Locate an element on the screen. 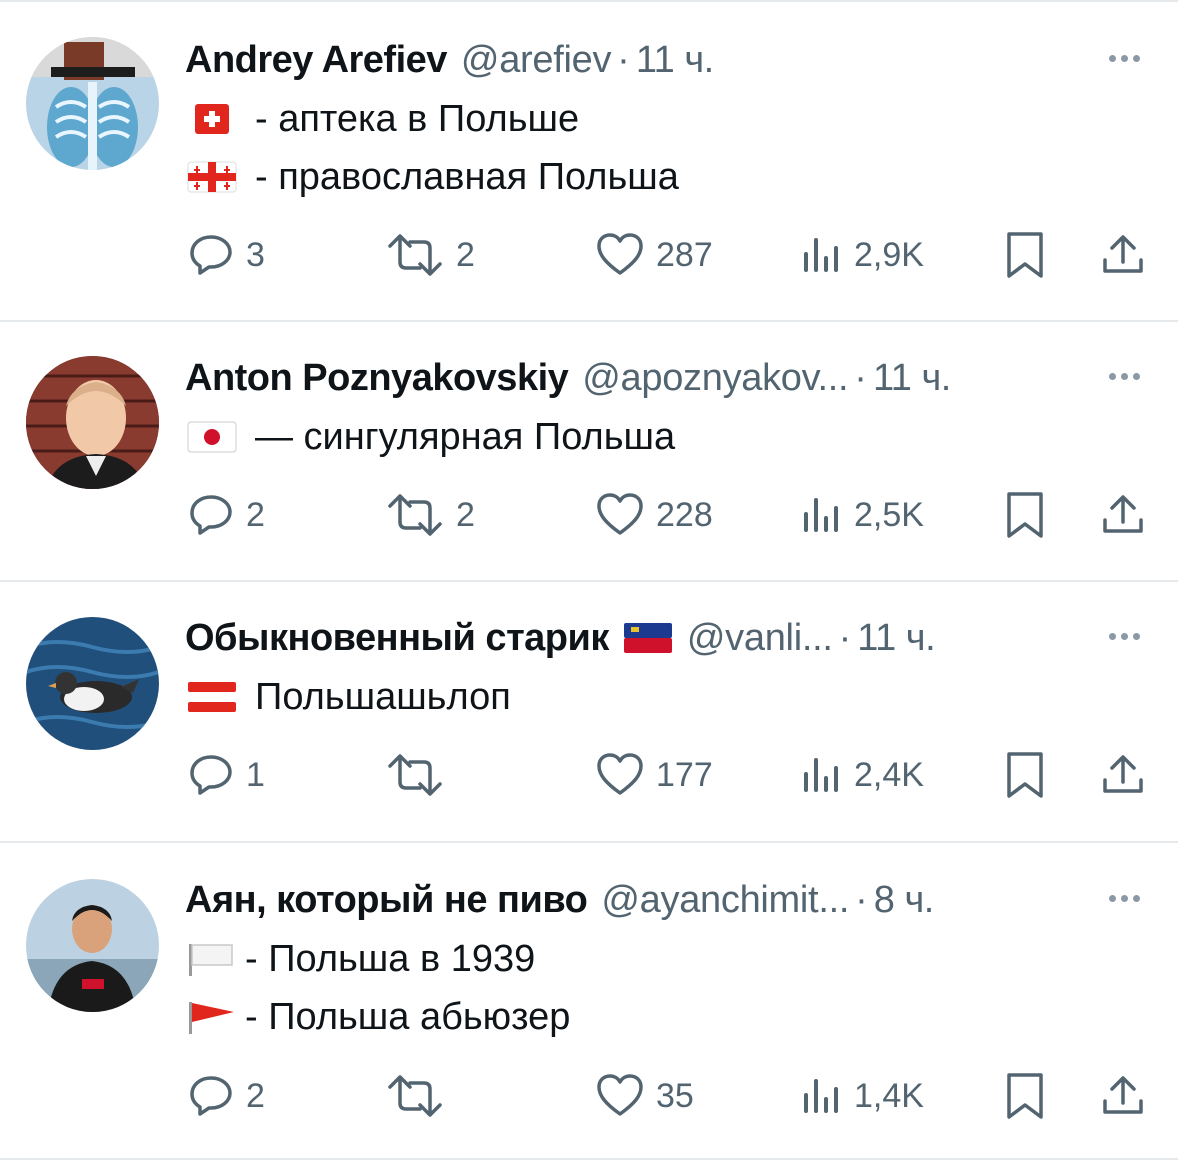 This screenshot has height=1162, width=1178. reply-count: 2 is located at coordinates (255, 514).